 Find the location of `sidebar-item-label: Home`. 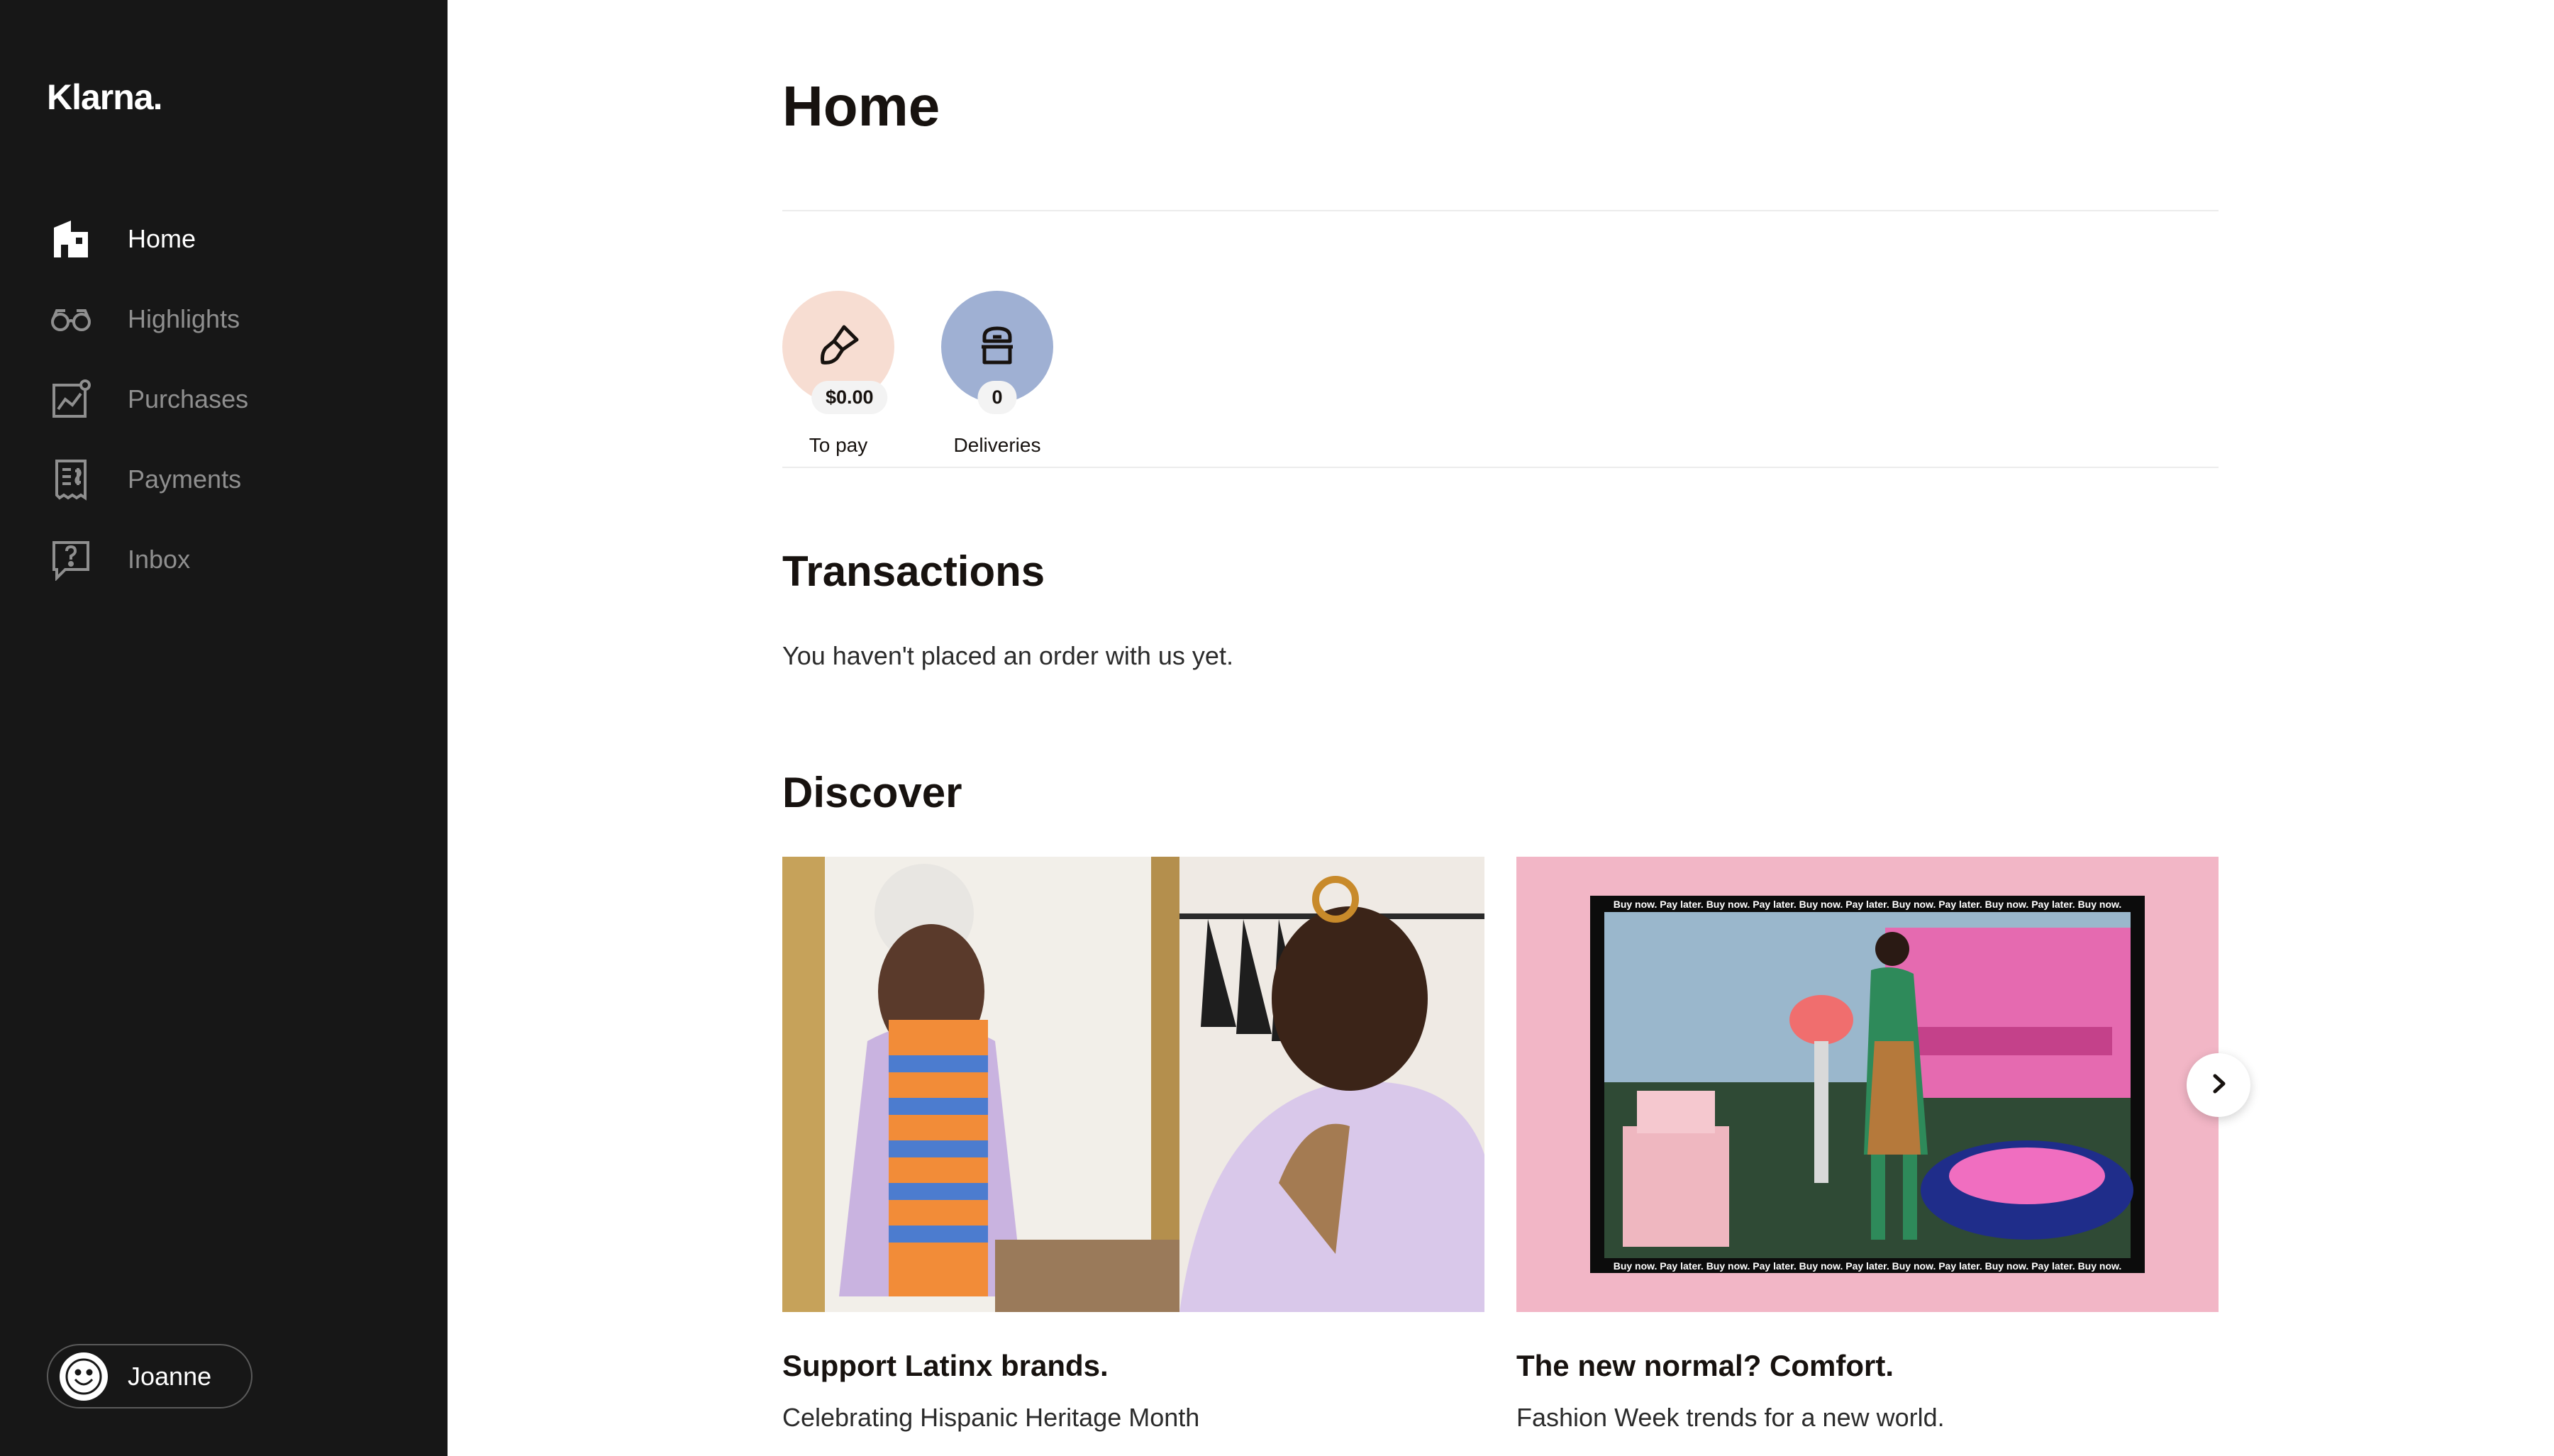

sidebar-item-label: Home is located at coordinates (162, 238).